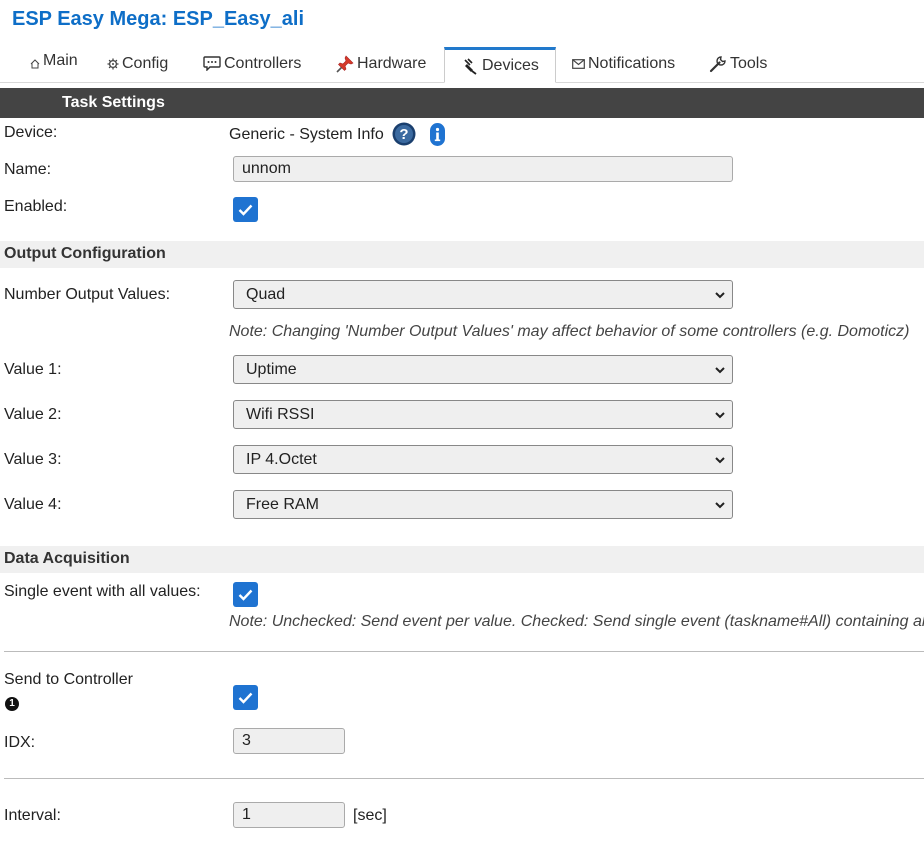 Image resolution: width=924 pixels, height=845 pixels. I want to click on tab-notifications: Notifications, so click(623, 63).